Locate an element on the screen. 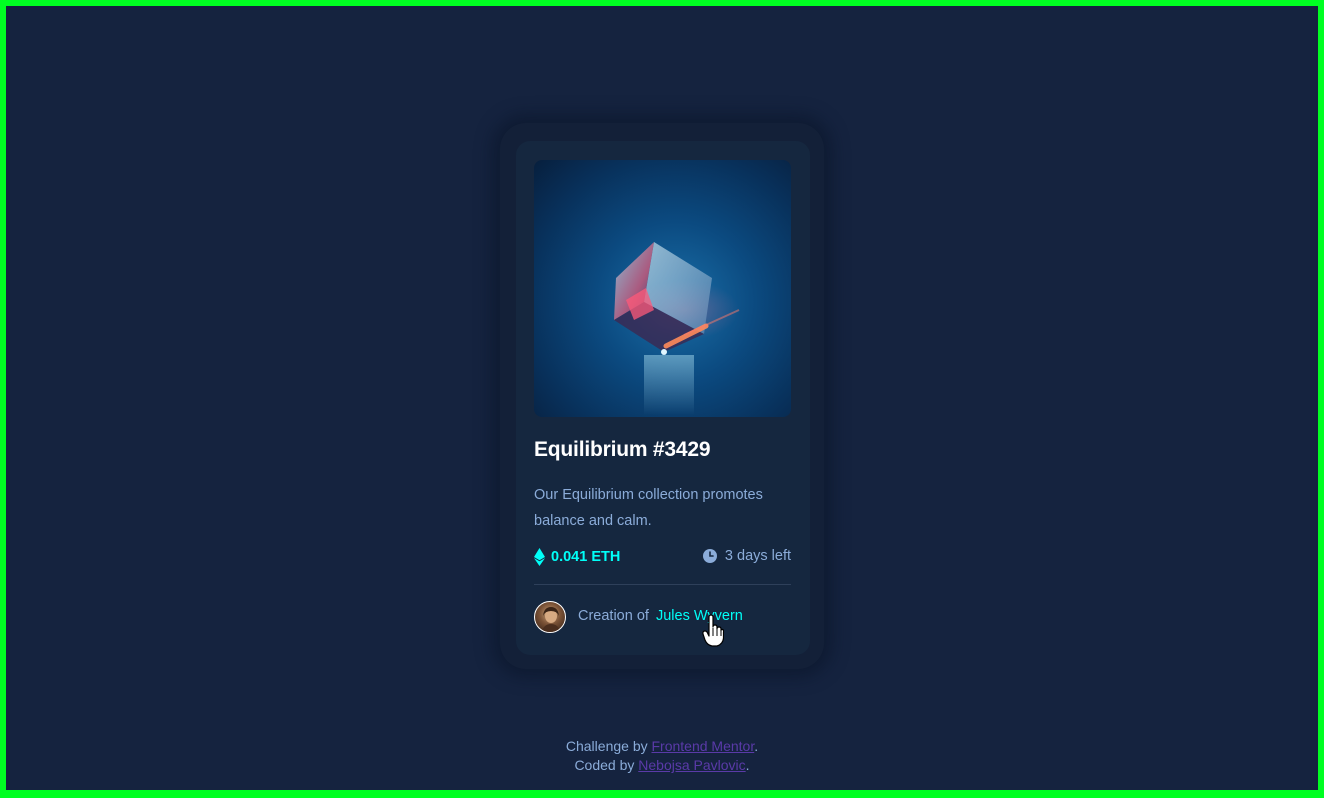 The height and width of the screenshot is (798, 1324). nft-image is located at coordinates (662, 288).